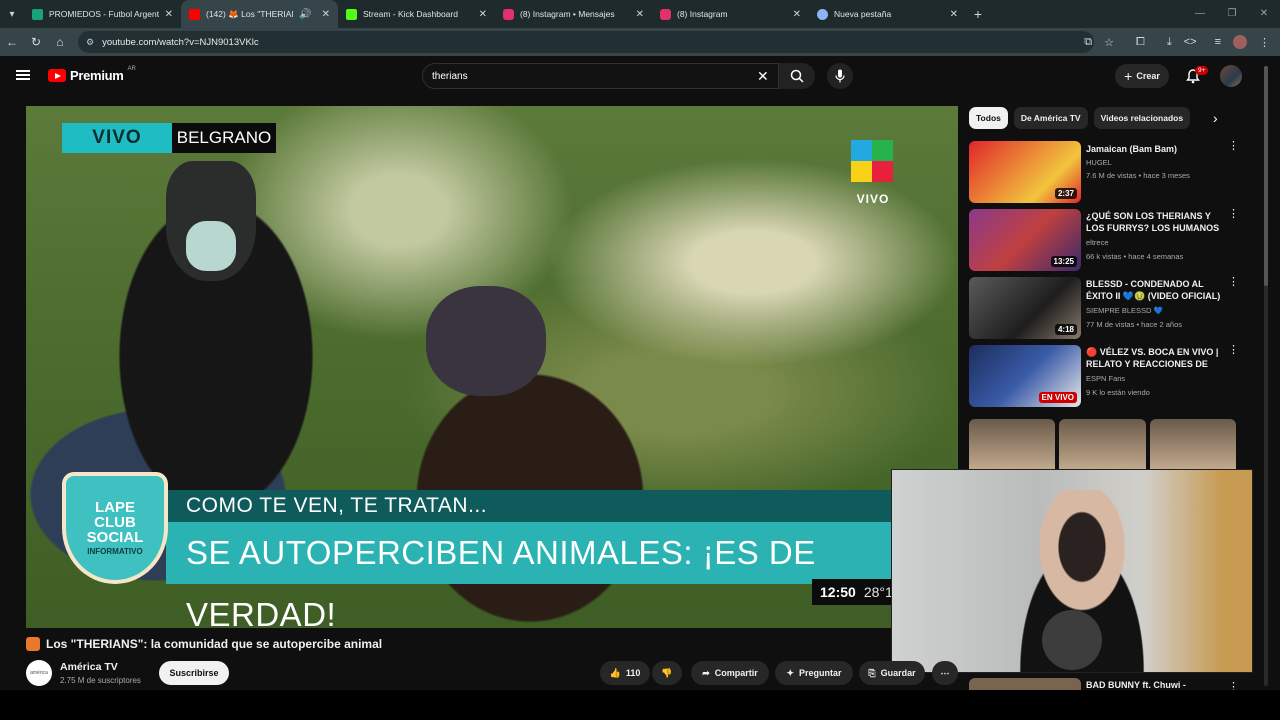 The width and height of the screenshot is (1280, 720). I want to click on chip-videos-relacionados: Videos relacionados, so click(1142, 118).